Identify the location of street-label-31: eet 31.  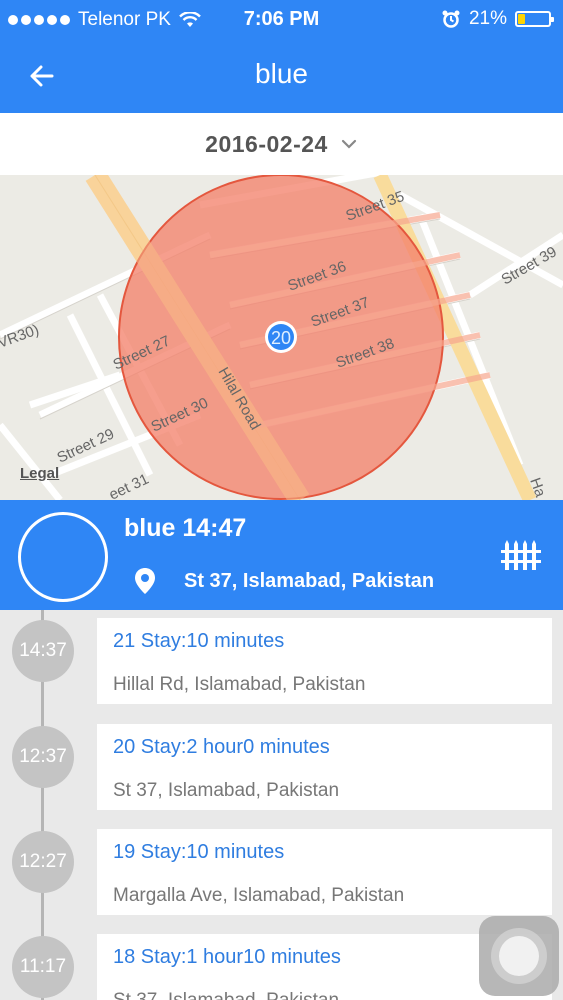
(129, 485).